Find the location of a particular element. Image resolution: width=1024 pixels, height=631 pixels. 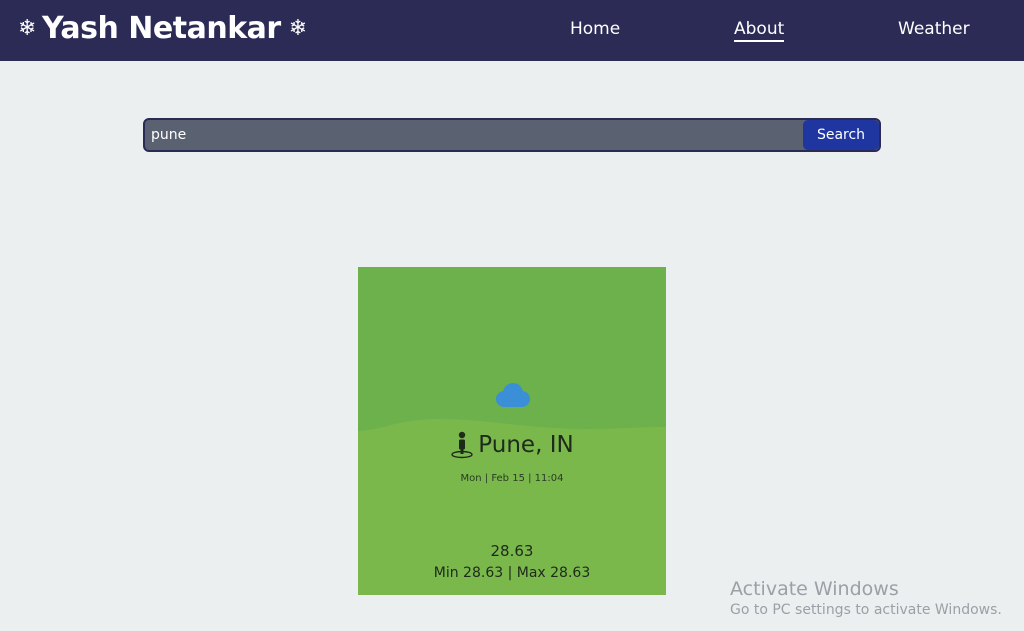

location: Pune, IN is located at coordinates (512, 445).